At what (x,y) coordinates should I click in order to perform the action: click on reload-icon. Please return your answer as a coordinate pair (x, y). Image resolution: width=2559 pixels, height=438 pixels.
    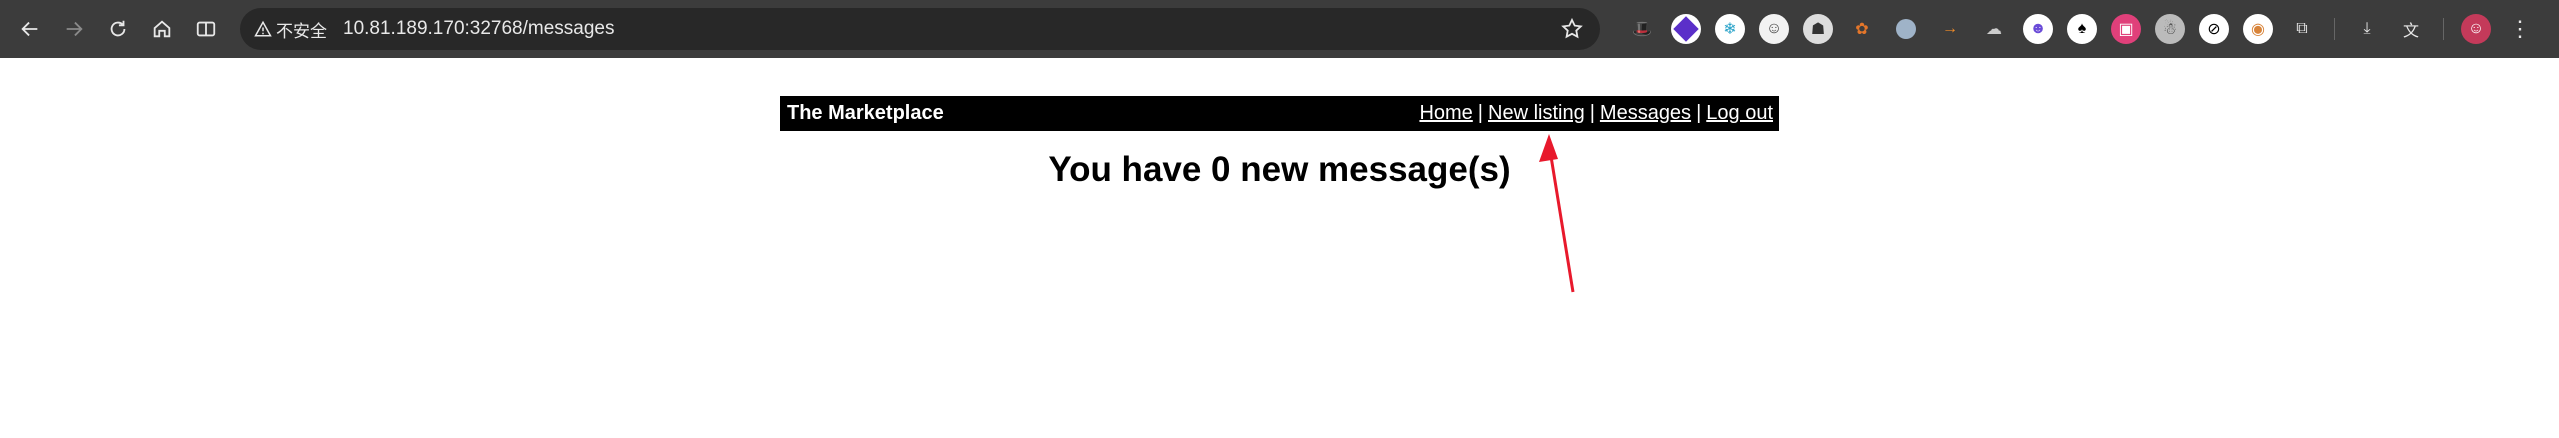
    Looking at the image, I should click on (118, 28).